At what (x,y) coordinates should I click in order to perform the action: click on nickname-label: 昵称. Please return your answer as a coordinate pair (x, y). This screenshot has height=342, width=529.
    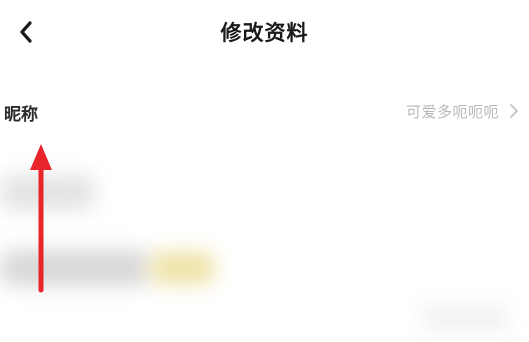
    Looking at the image, I should click on (21, 115).